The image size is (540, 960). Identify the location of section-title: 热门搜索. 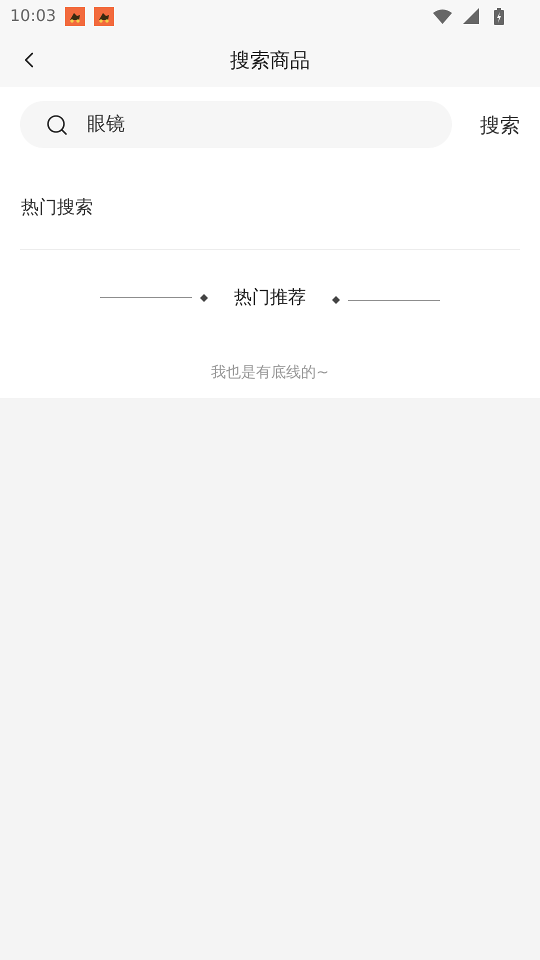
(57, 207).